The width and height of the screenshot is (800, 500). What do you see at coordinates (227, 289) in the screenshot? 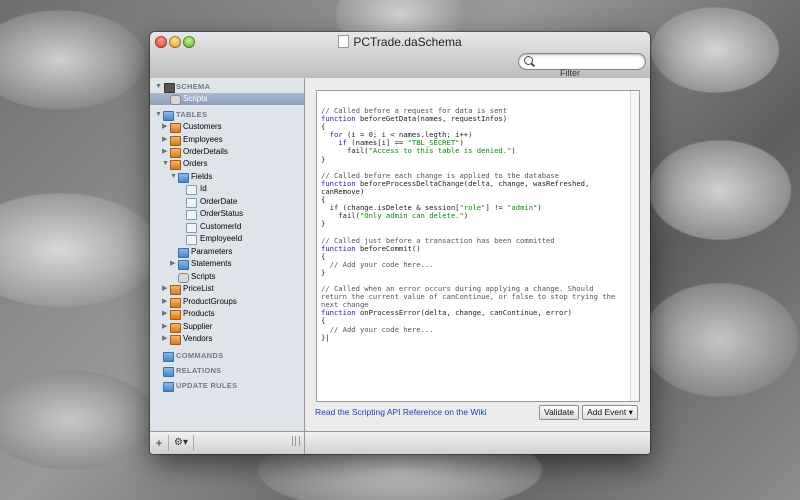
I see `sidebar-item-pricelist: ▶ PriceList` at bounding box center [227, 289].